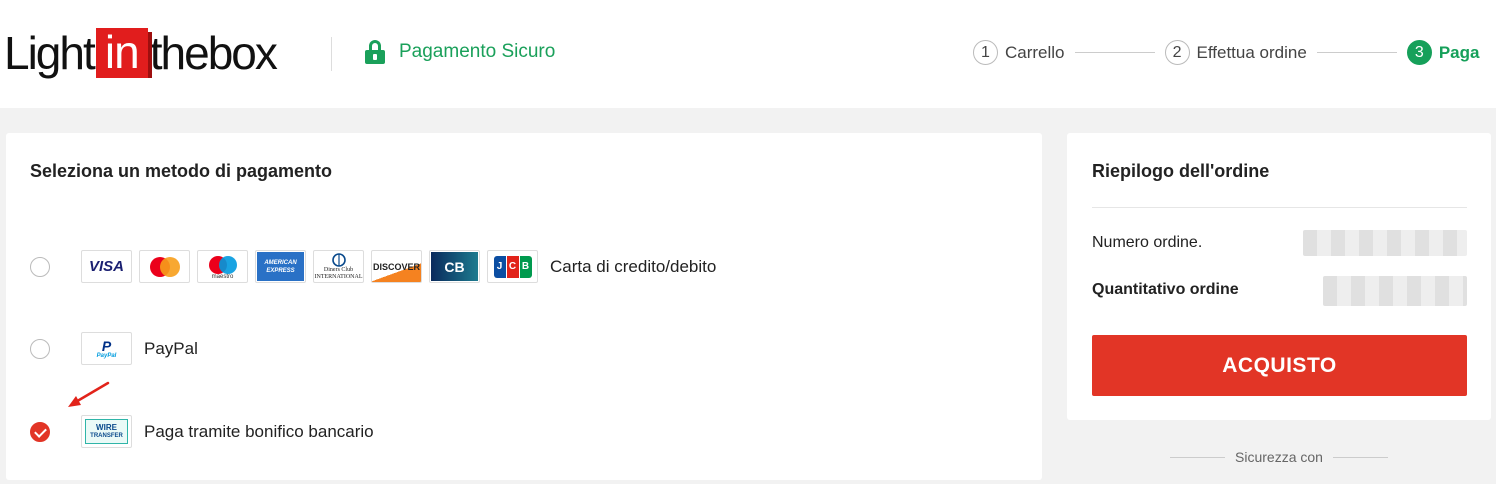  I want to click on summary-title: Riepilogo dell'ordine, so click(1181, 171).